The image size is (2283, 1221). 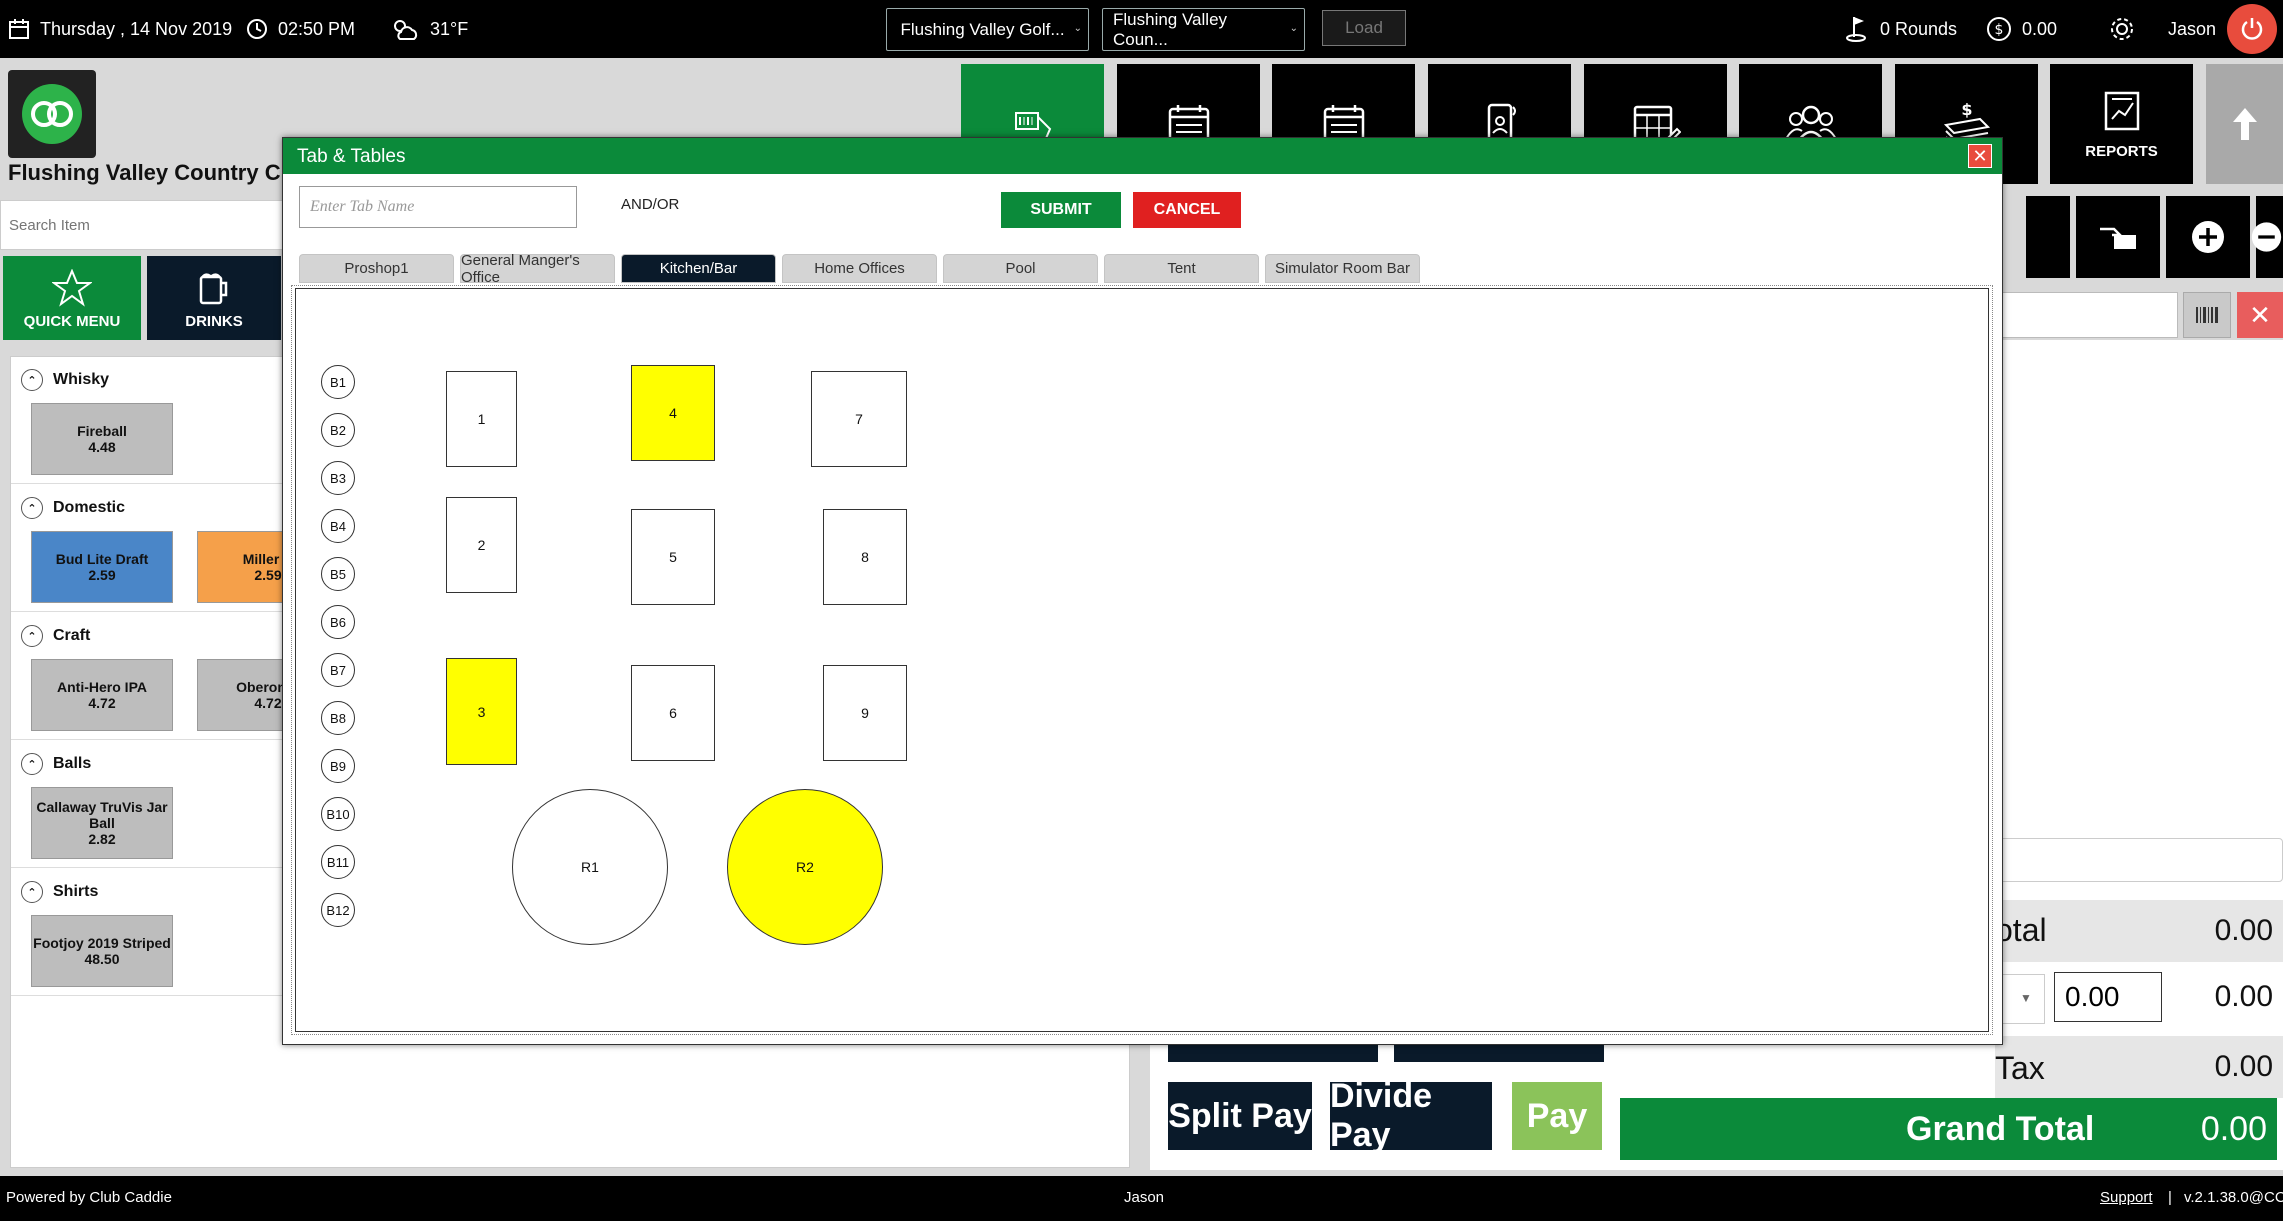 What do you see at coordinates (2086, 315) in the screenshot?
I see `order-search-input` at bounding box center [2086, 315].